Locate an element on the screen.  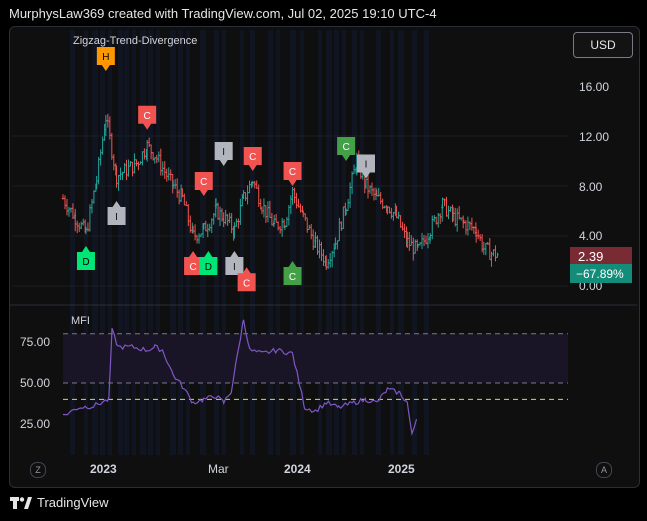
main-indicator-label: Zigzag-Trend-Divergence is located at coordinates (135, 41).